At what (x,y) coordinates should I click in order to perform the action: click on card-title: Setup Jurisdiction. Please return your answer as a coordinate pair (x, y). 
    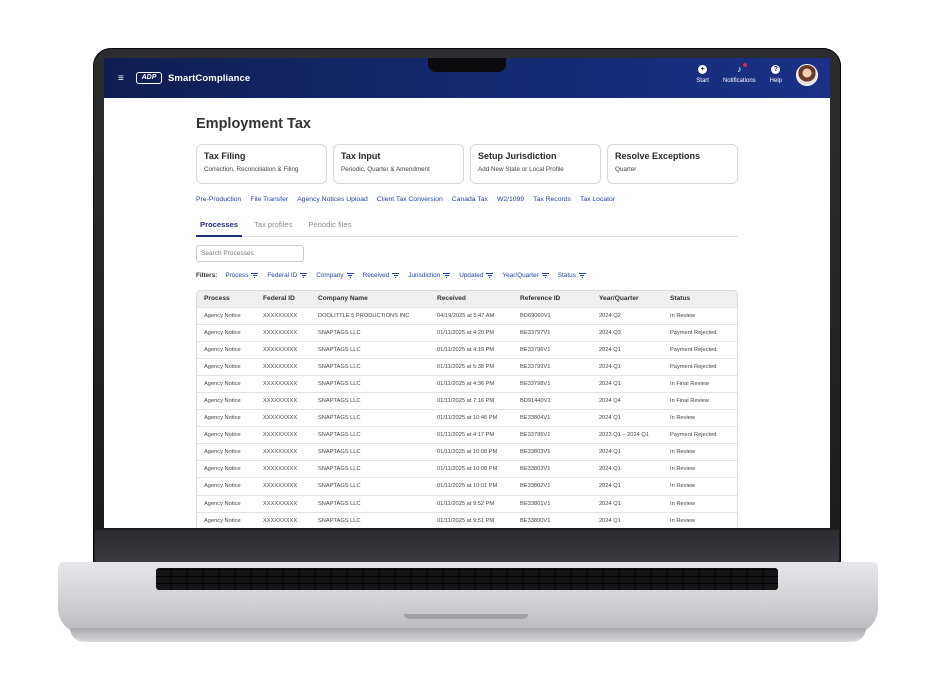
    Looking at the image, I should click on (517, 156).